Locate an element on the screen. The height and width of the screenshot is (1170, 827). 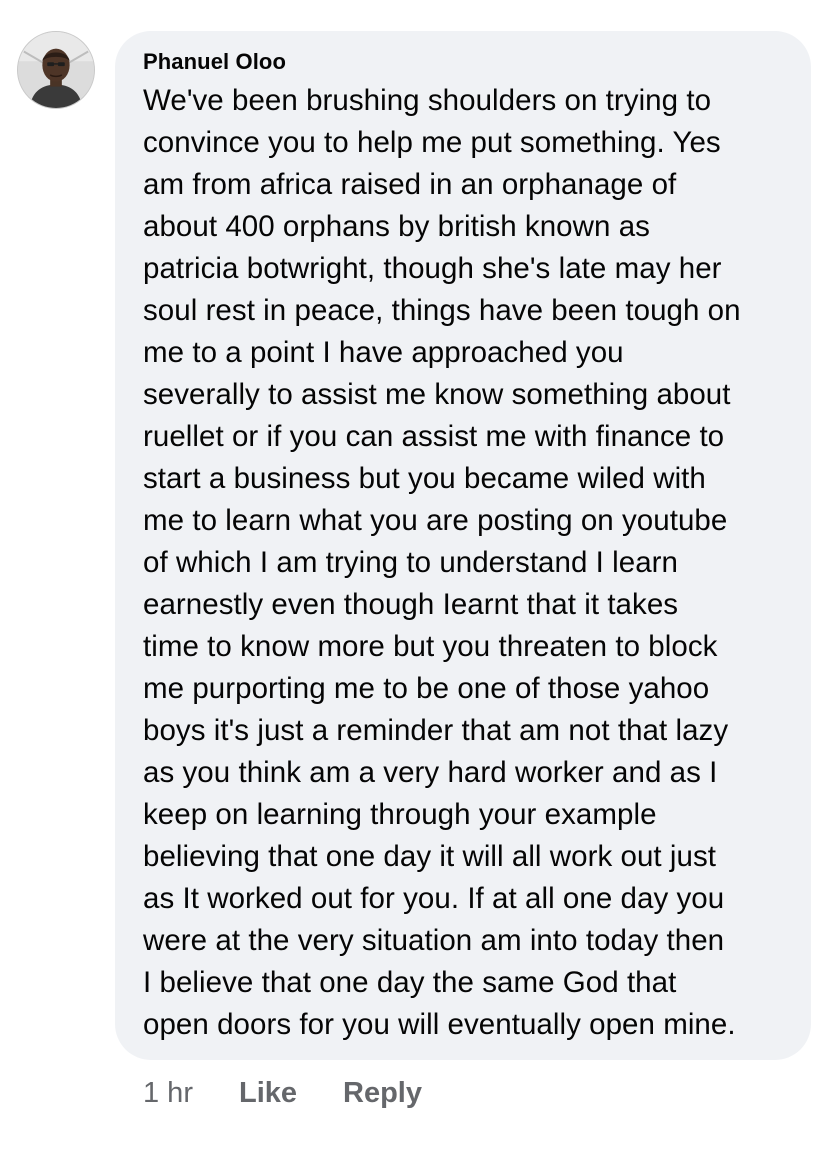
user-avatar-photo-icon is located at coordinates (56, 70).